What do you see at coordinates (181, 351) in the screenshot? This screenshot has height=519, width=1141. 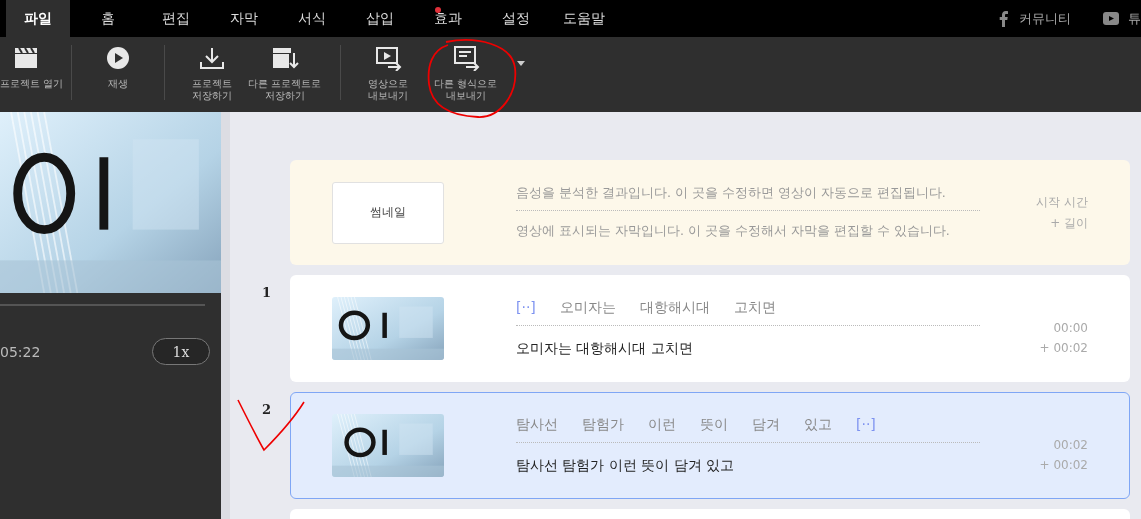 I see `speed-button: 1x` at bounding box center [181, 351].